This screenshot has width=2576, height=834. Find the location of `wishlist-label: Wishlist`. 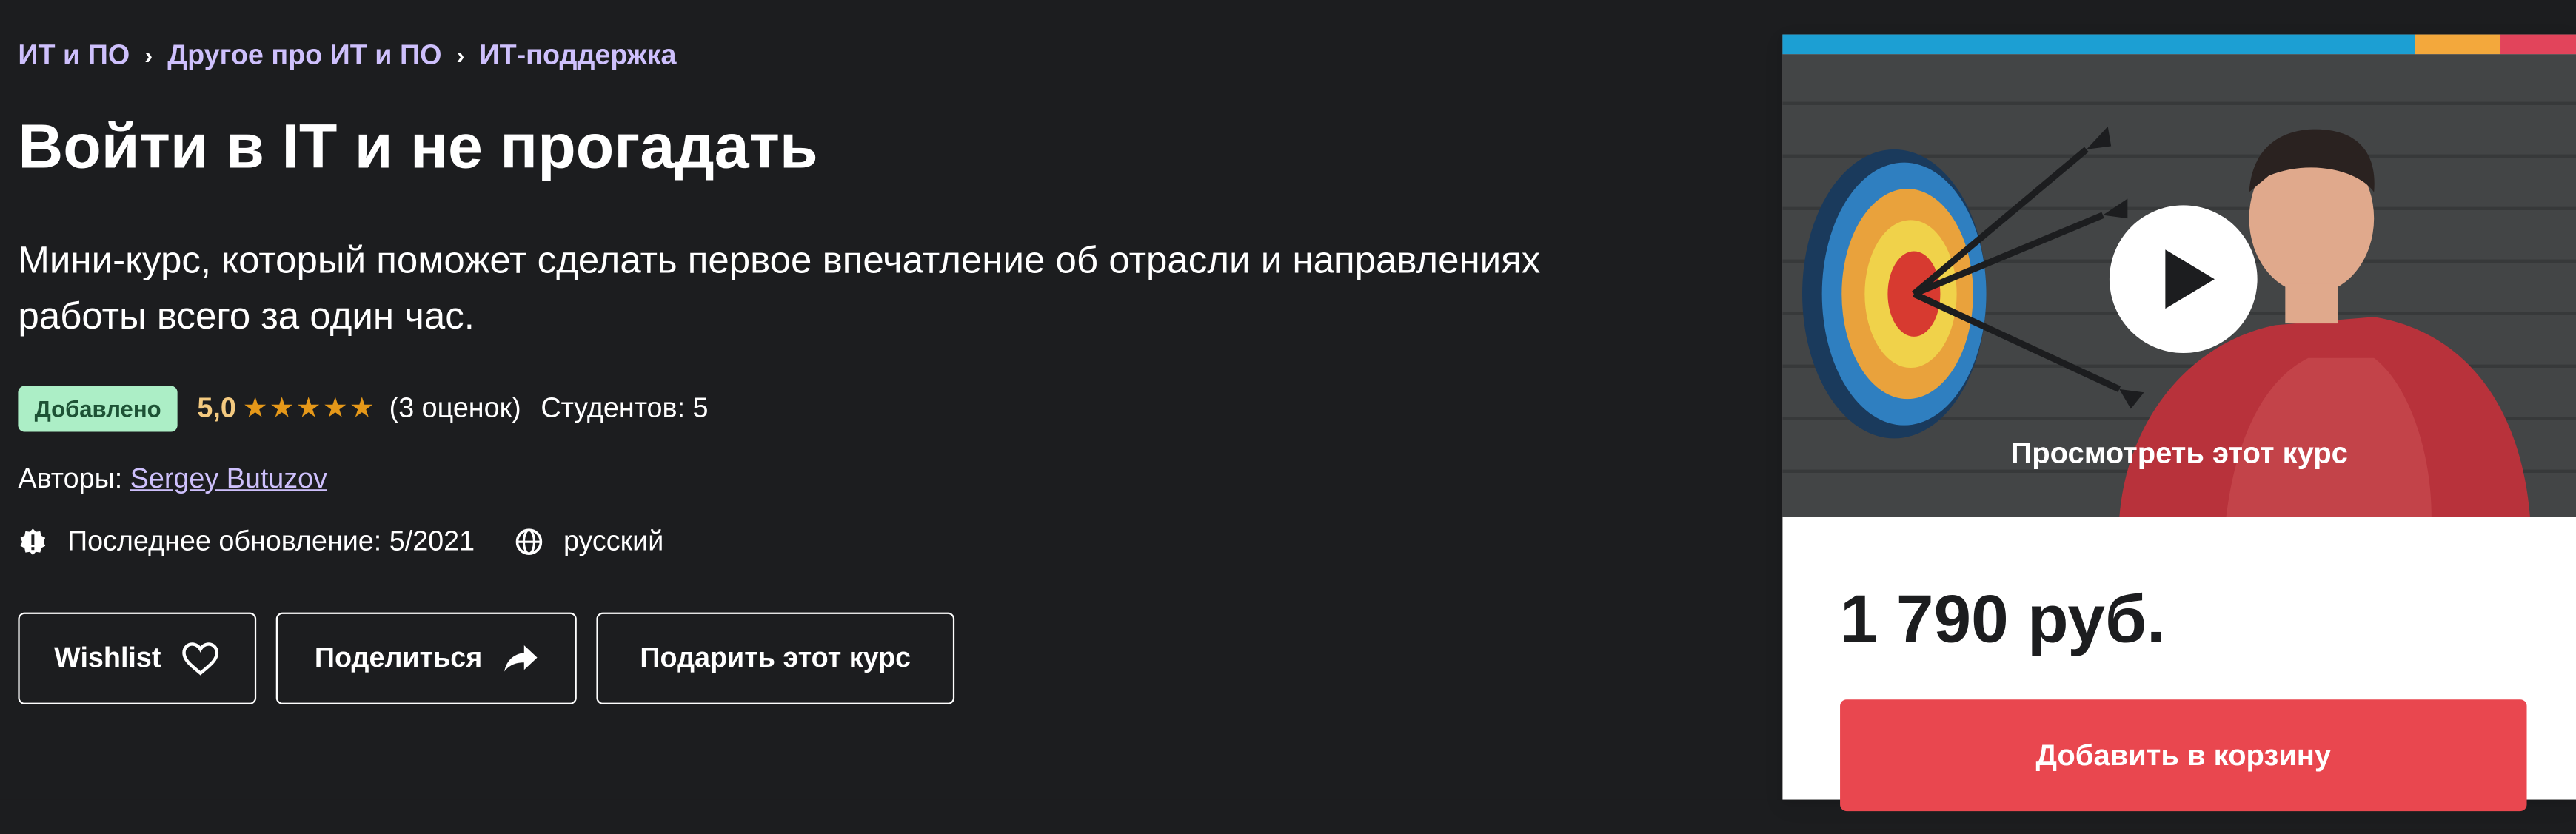

wishlist-label: Wishlist is located at coordinates (108, 657).